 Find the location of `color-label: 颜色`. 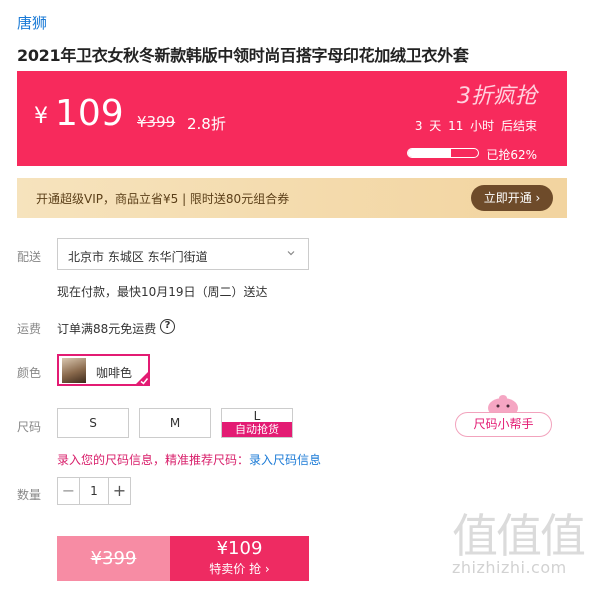

color-label: 颜色 is located at coordinates (29, 373).